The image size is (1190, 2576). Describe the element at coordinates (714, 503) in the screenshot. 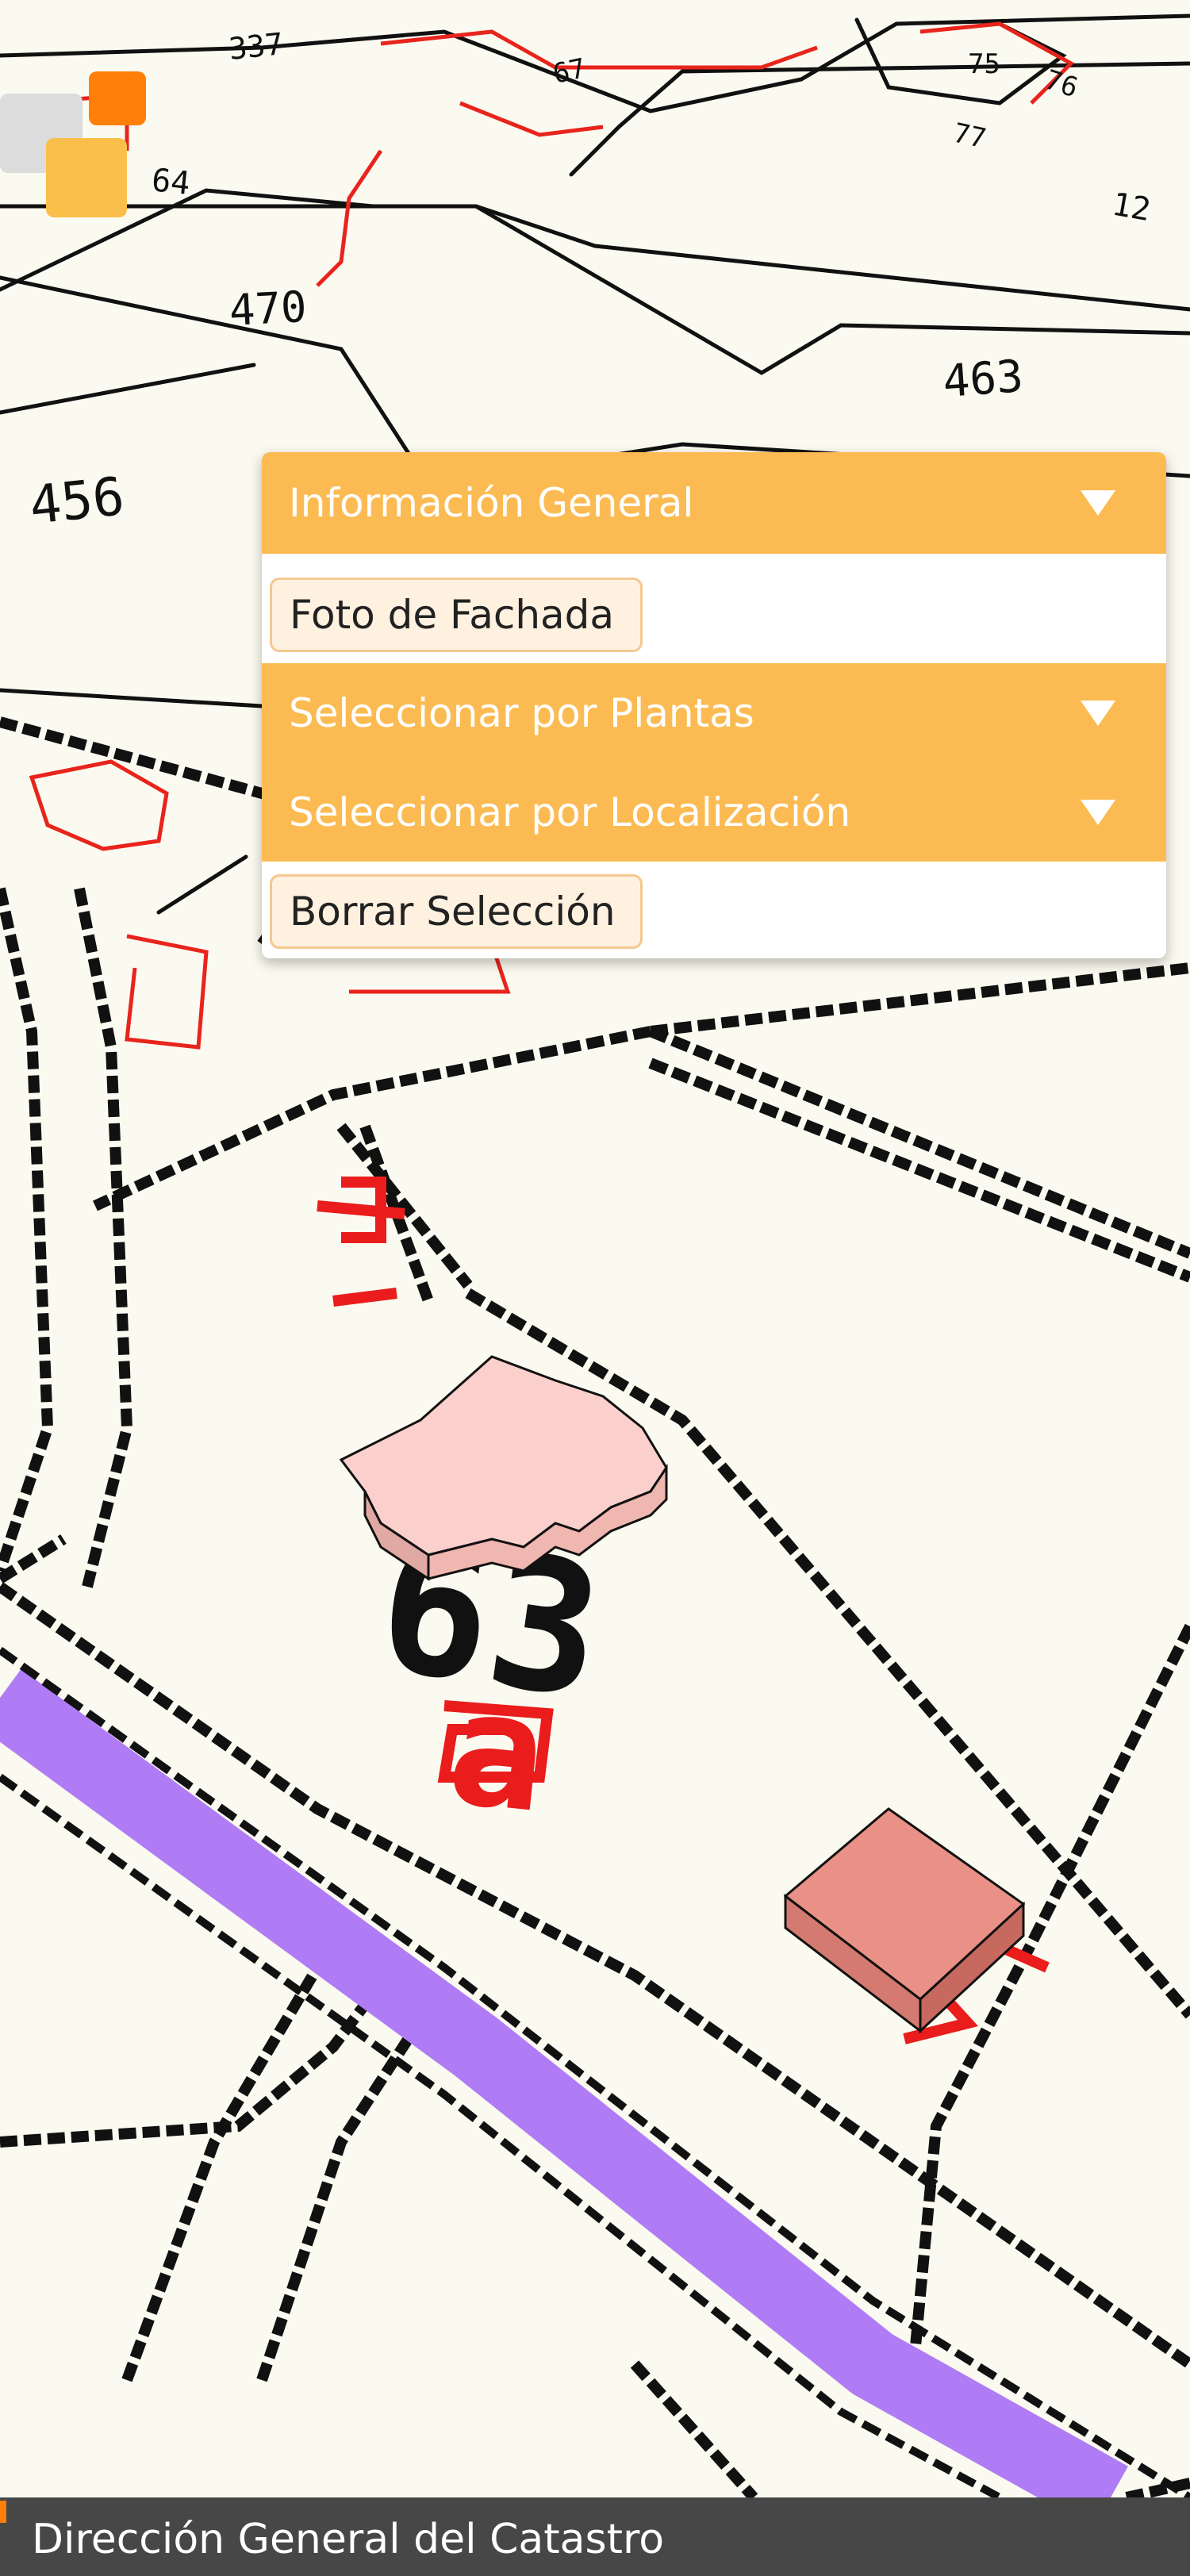

I see `info-general-header: Información General` at that location.